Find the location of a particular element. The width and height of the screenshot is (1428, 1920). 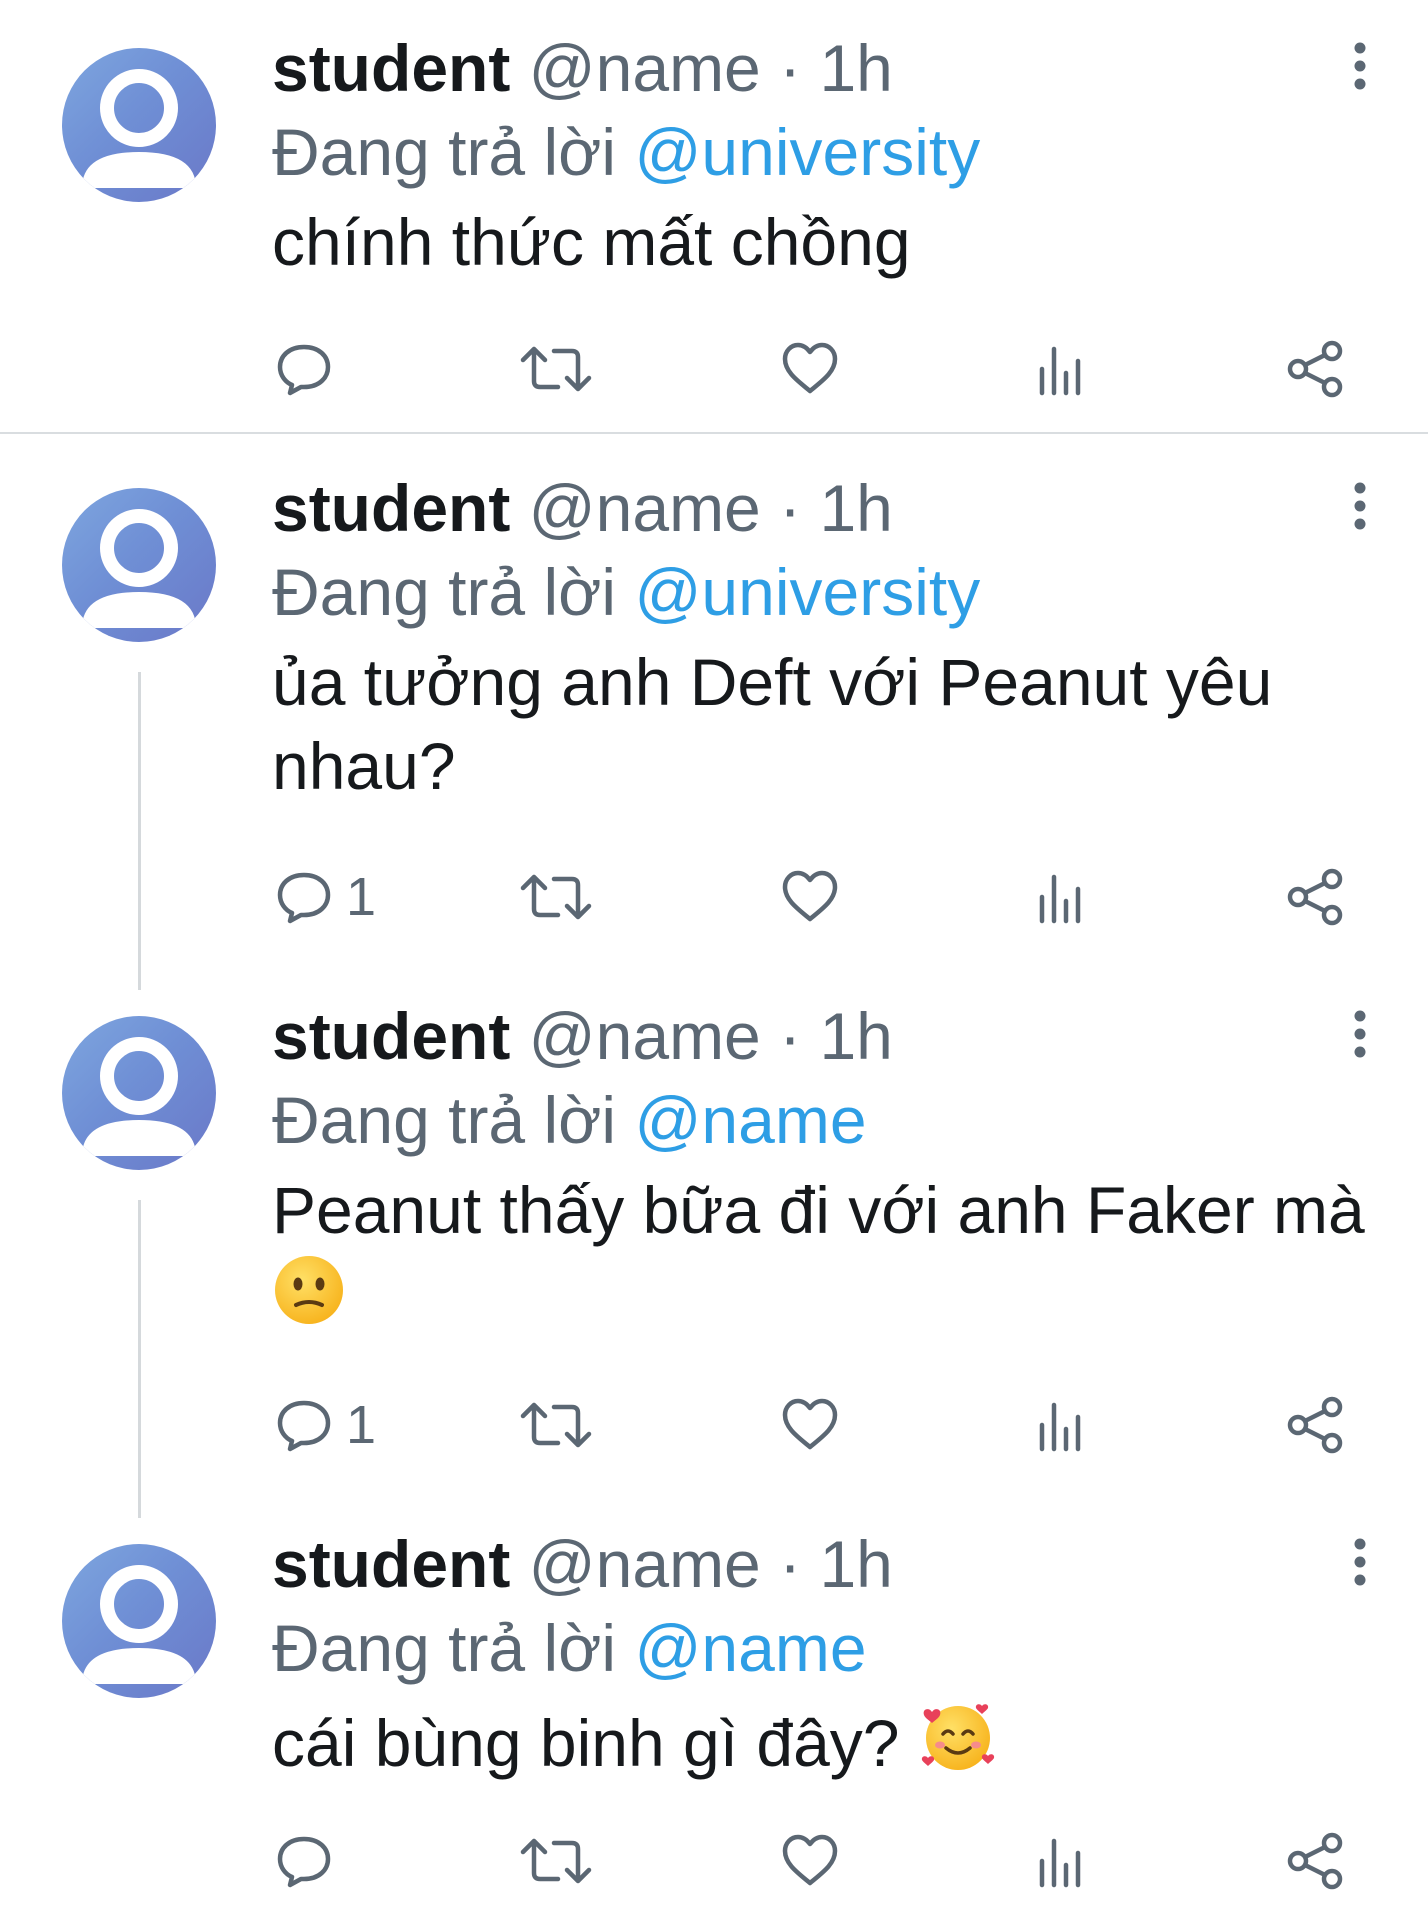

tweet-divider is located at coordinates (714, 433).